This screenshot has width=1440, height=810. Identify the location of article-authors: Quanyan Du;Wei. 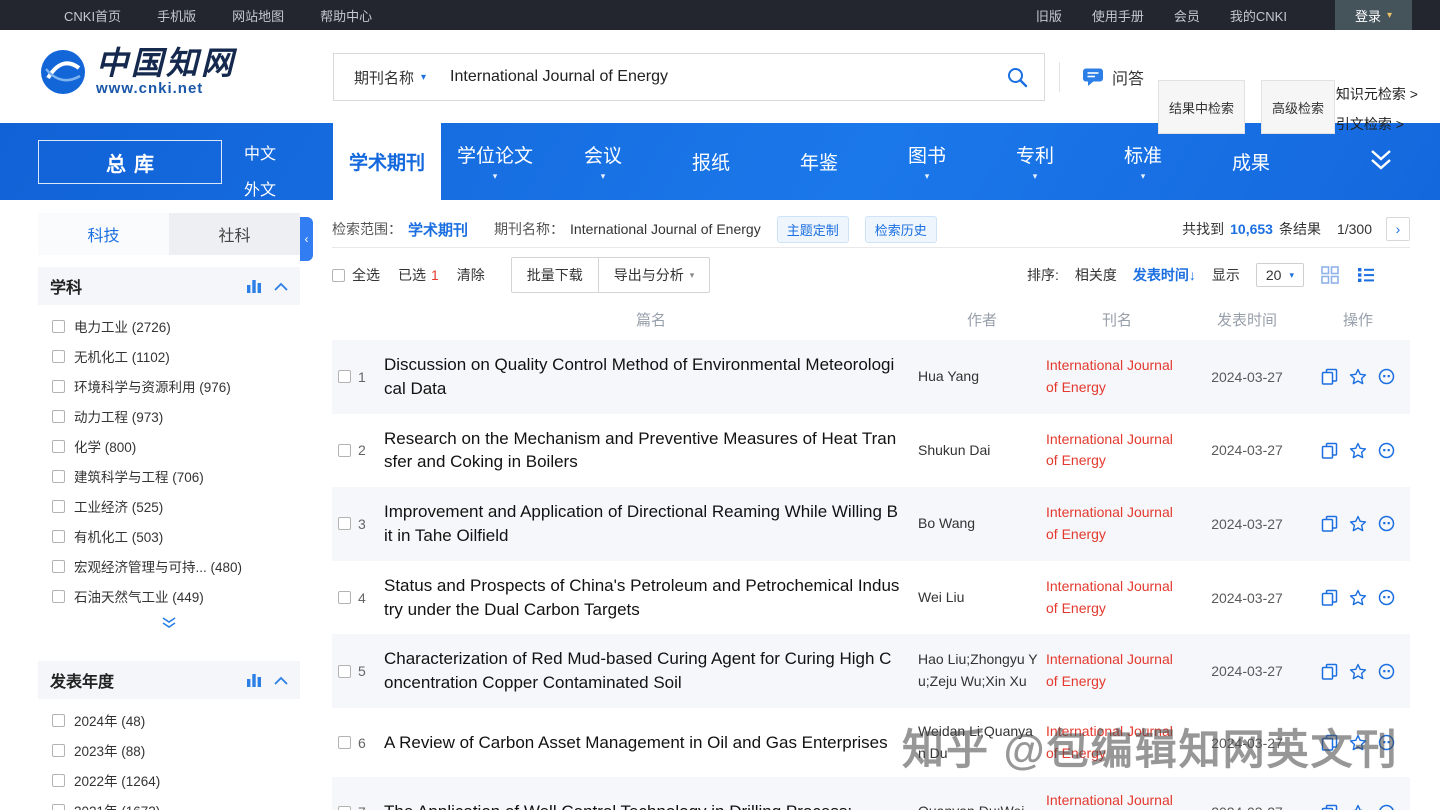
(982, 805).